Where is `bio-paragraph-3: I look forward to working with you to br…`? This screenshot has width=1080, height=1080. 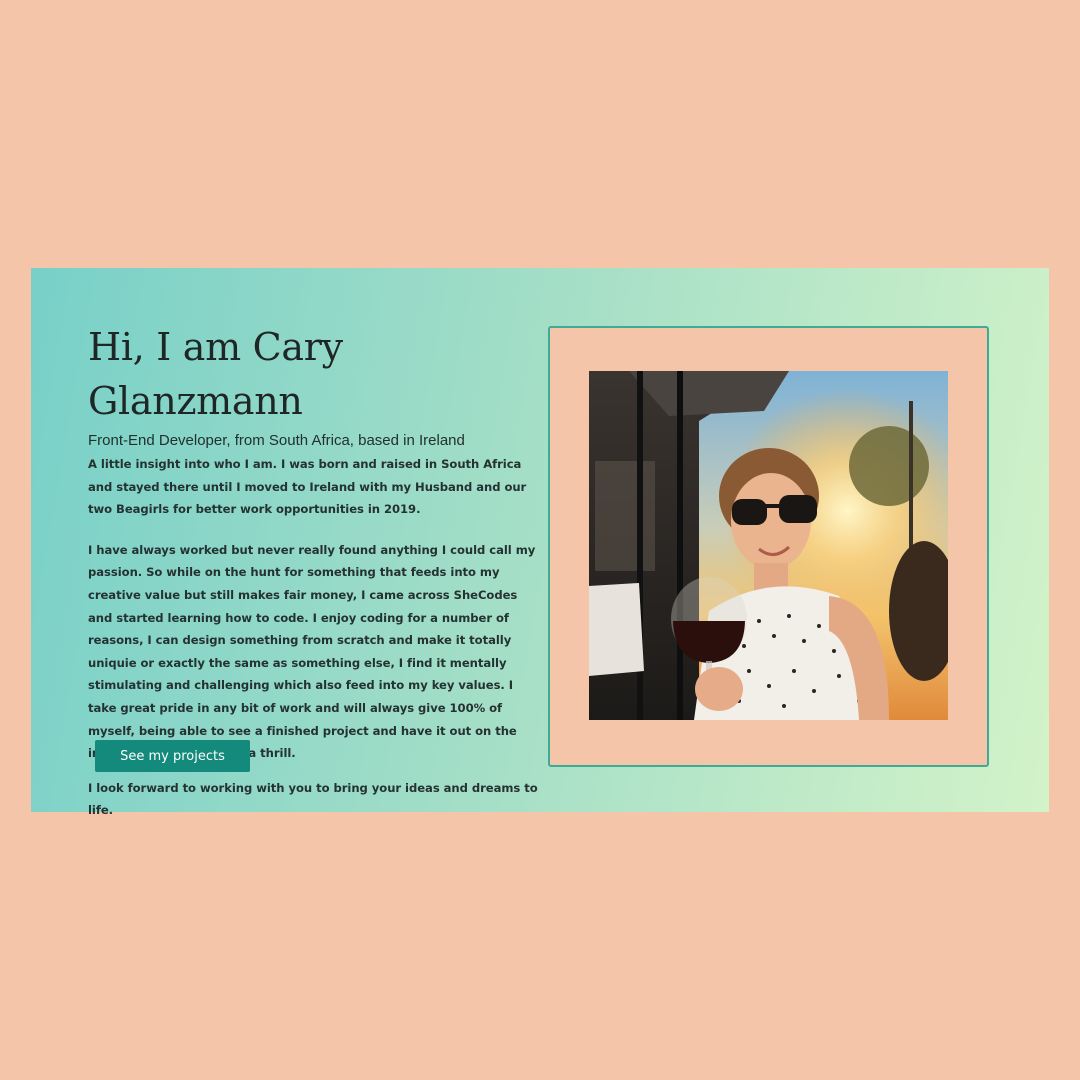
bio-paragraph-3: I look forward to working with you to br… is located at coordinates (313, 799).